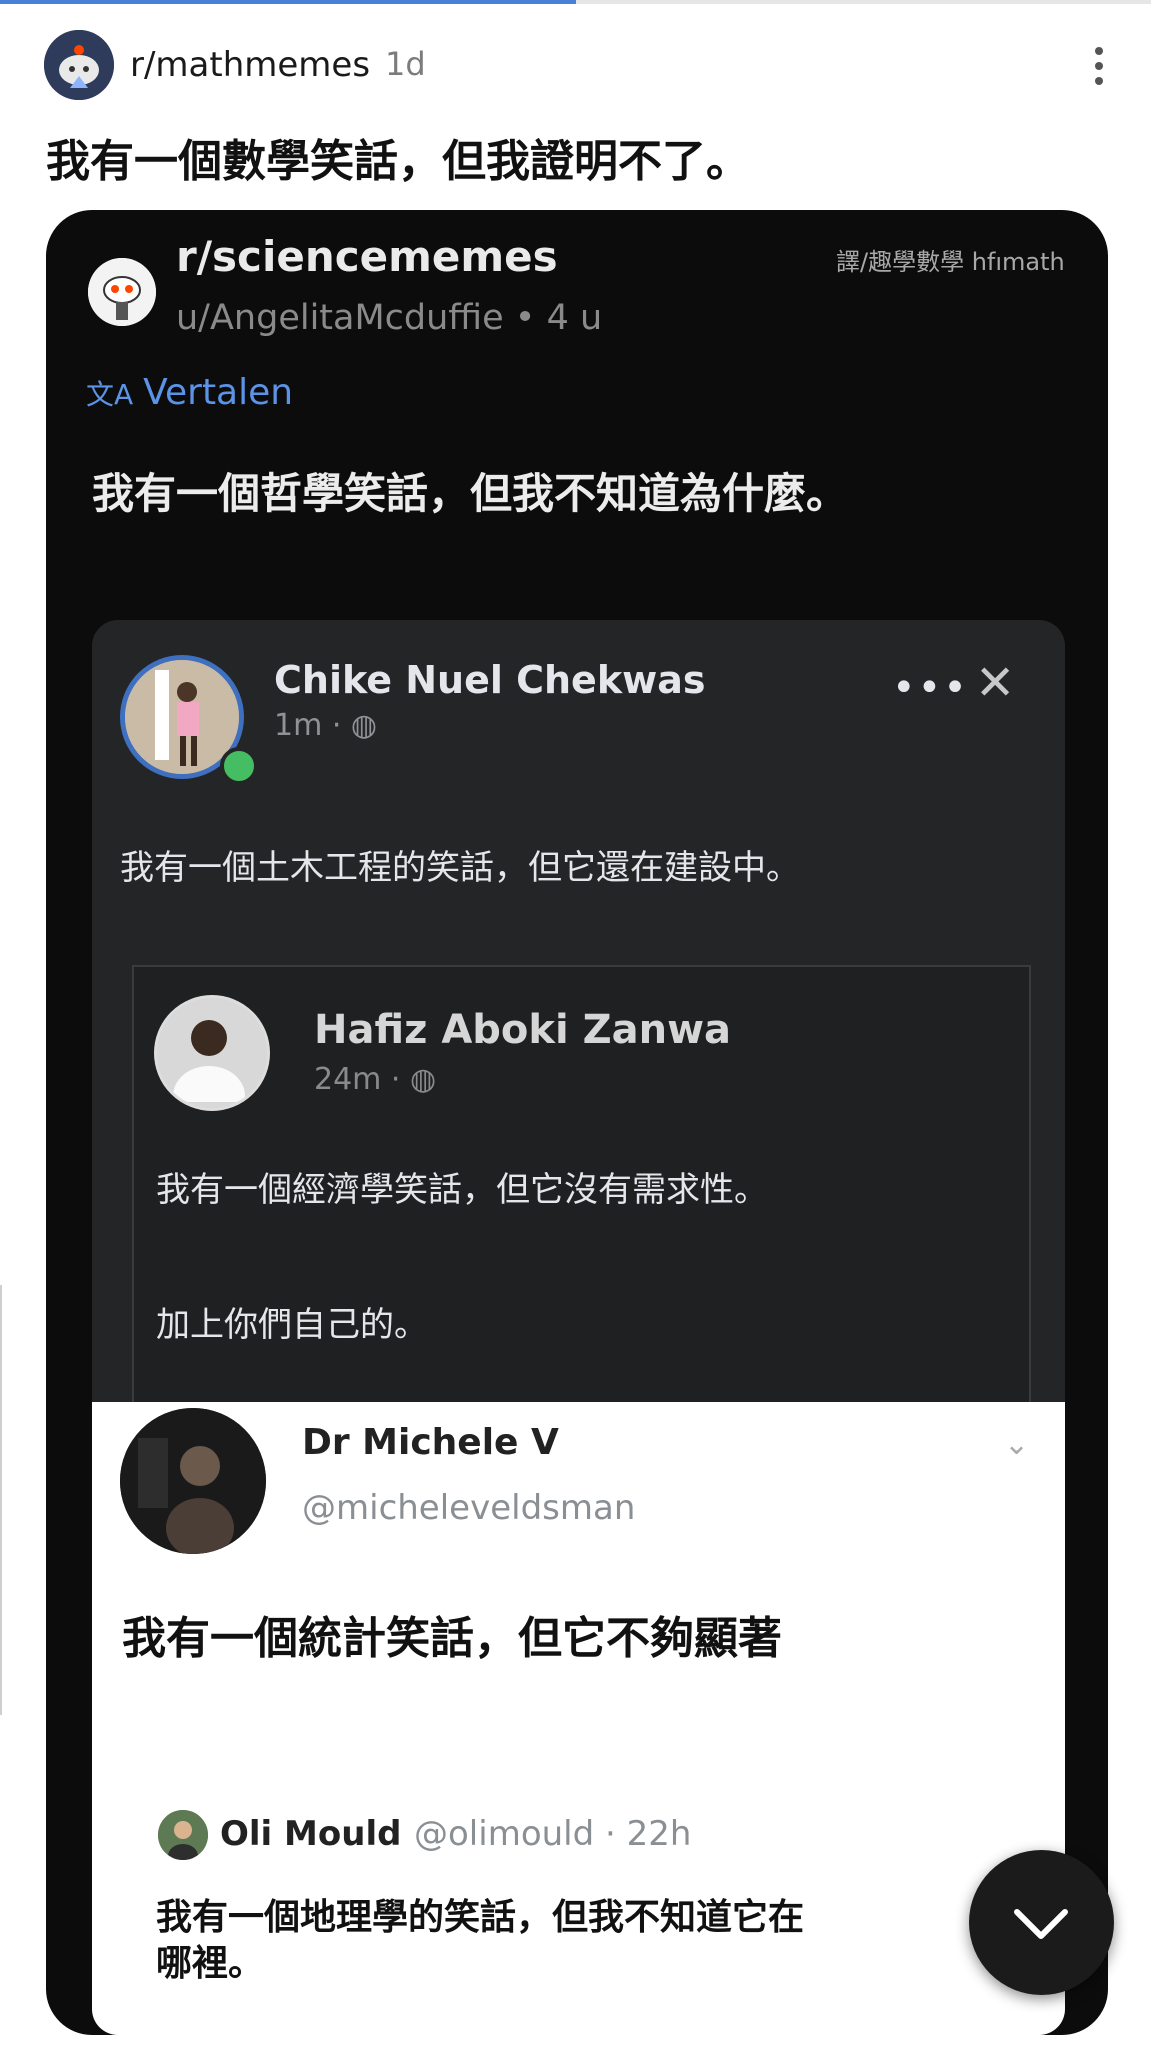  Describe the element at coordinates (239, 766) in the screenshot. I see `online-status-dot` at that location.